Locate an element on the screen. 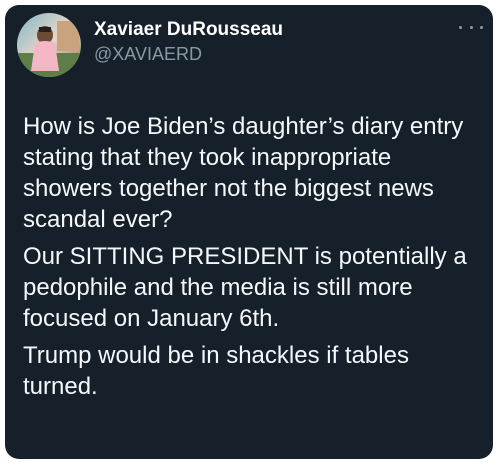 The width and height of the screenshot is (500, 467). avatar is located at coordinates (49, 45).